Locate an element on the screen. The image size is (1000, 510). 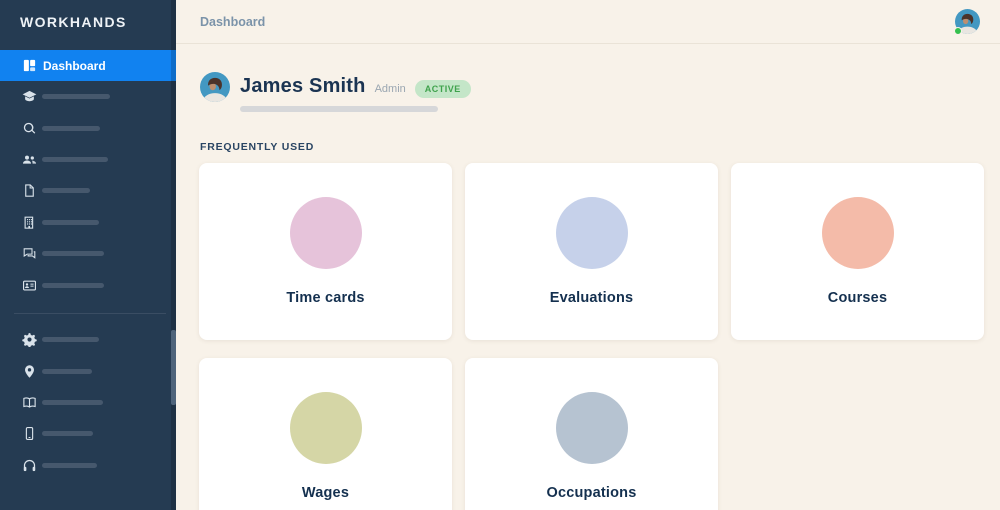
profile-name: James Smith is located at coordinates (303, 86).